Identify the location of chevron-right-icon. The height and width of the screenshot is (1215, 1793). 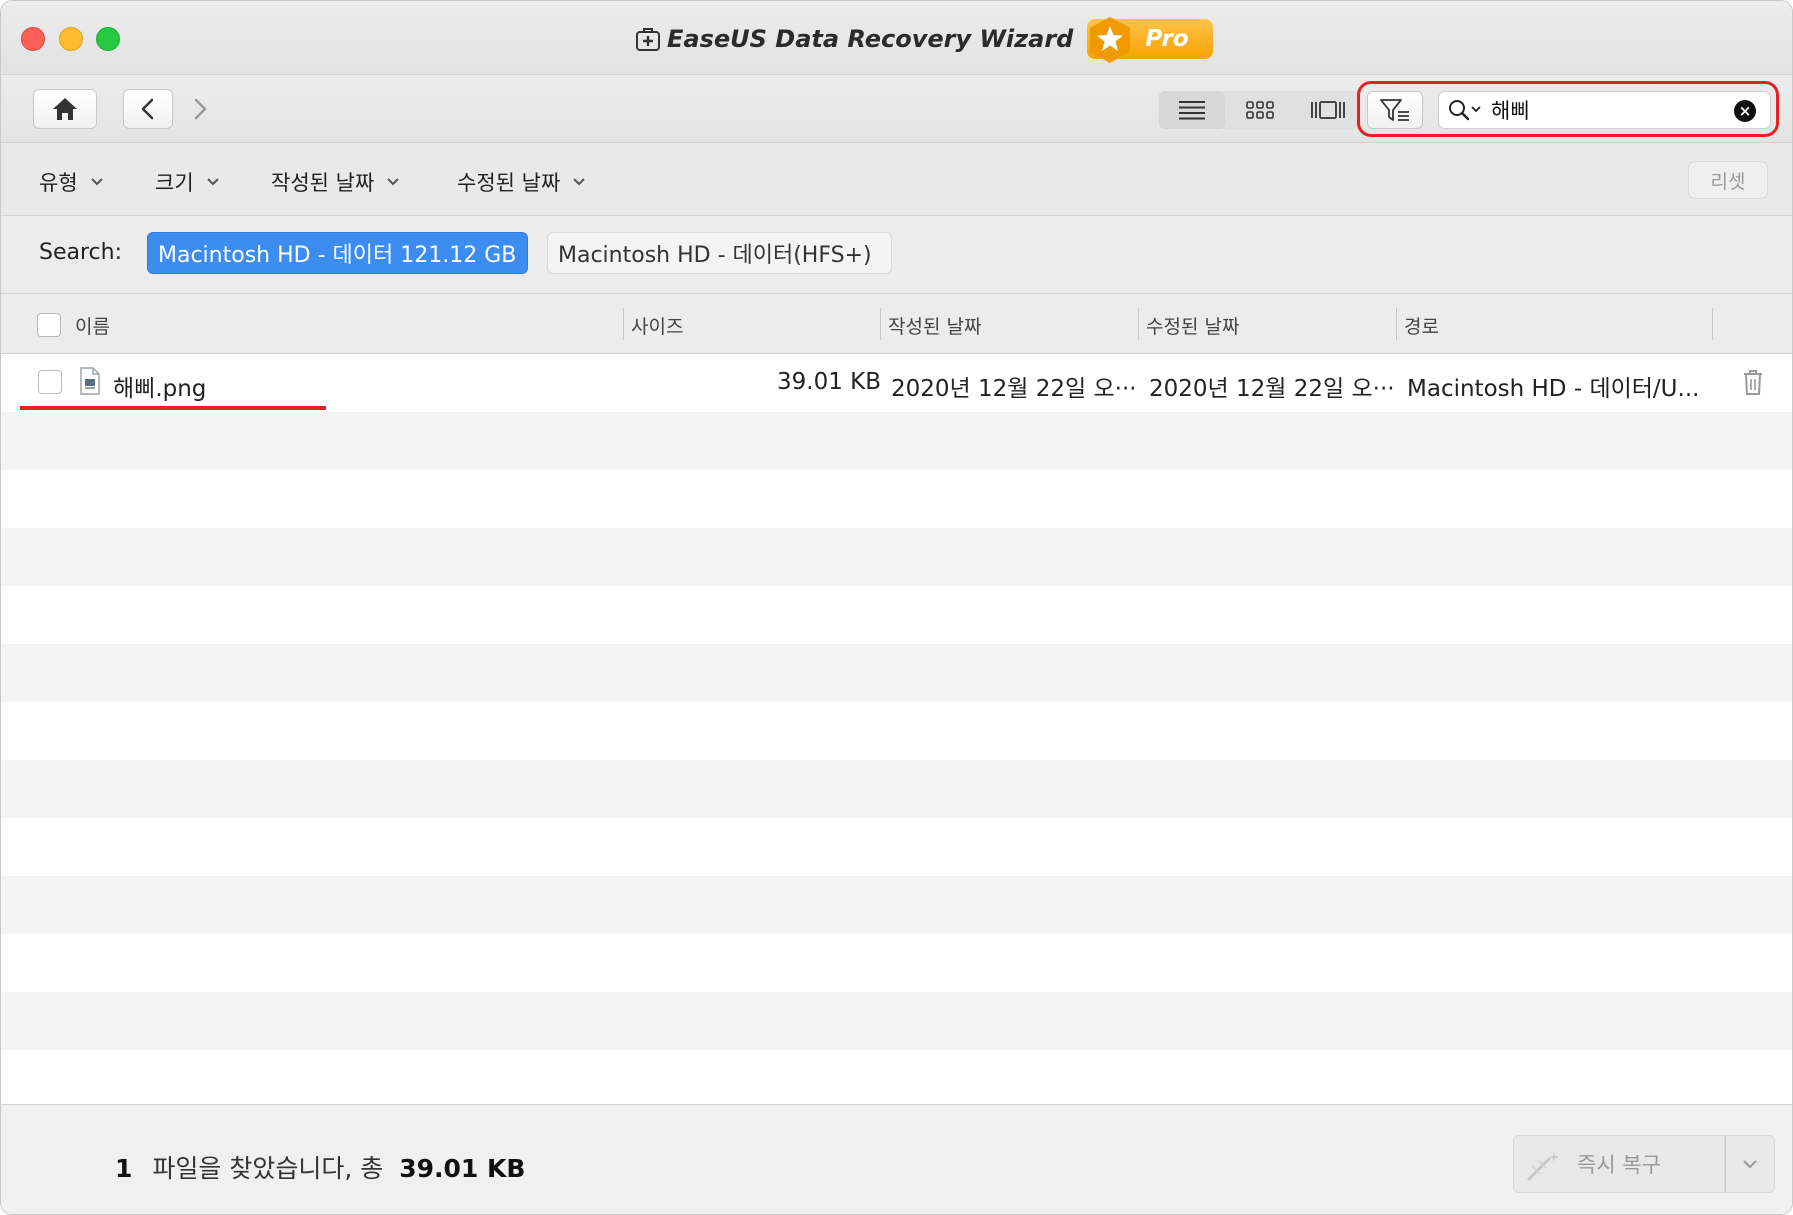
(200, 109).